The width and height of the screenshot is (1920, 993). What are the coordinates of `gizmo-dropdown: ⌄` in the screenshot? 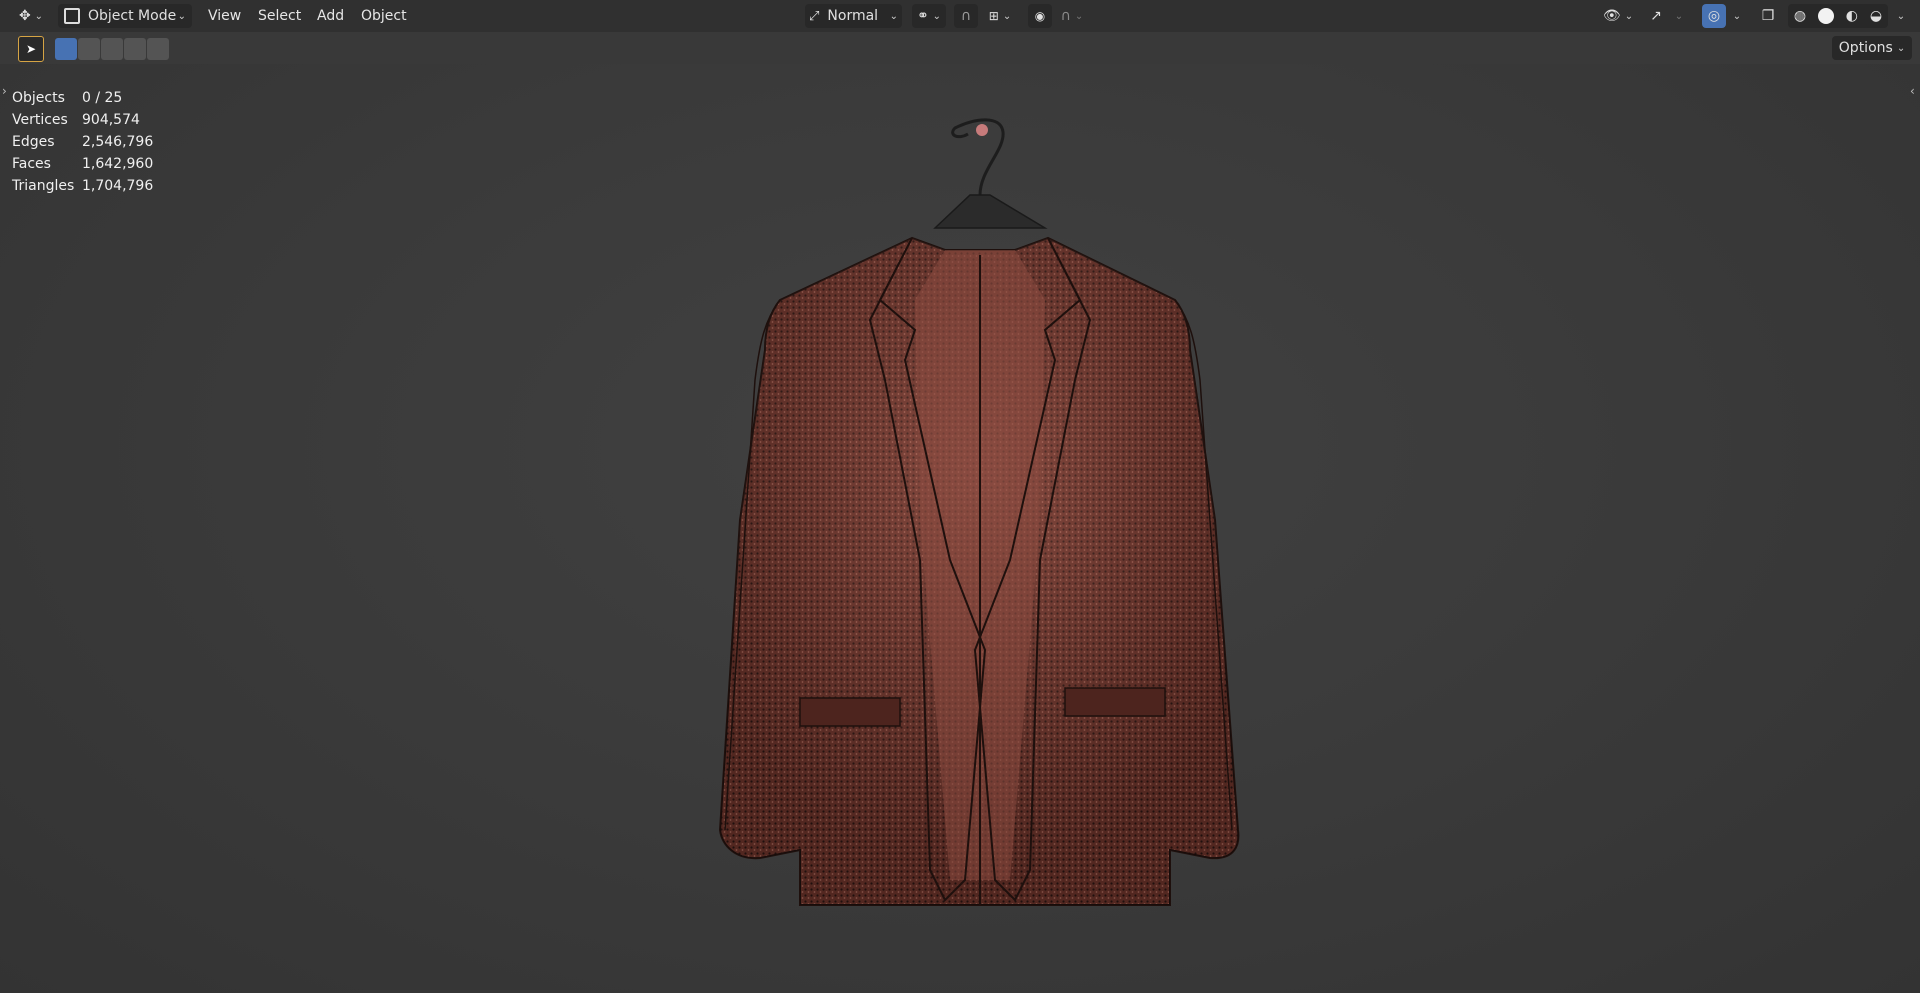 It's located at (1679, 16).